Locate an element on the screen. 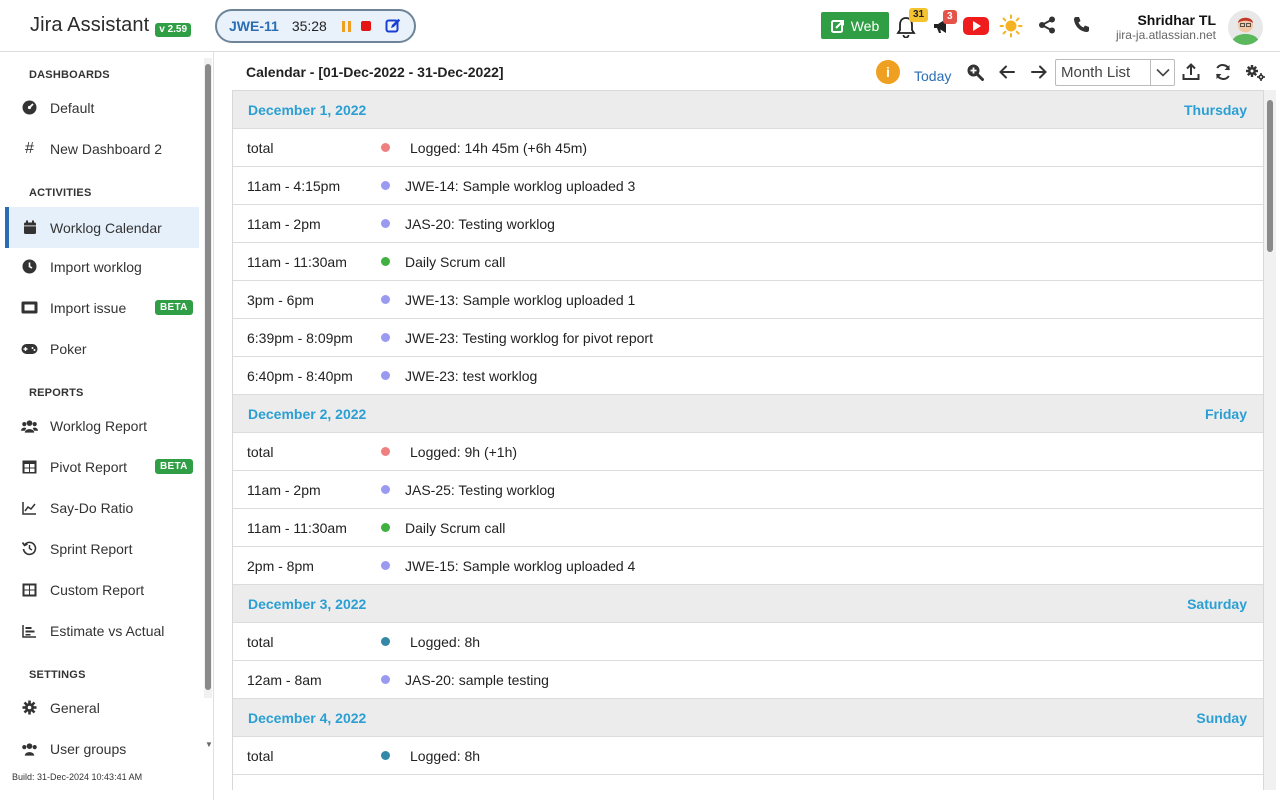  section-settings: SETTINGS is located at coordinates (57, 675).